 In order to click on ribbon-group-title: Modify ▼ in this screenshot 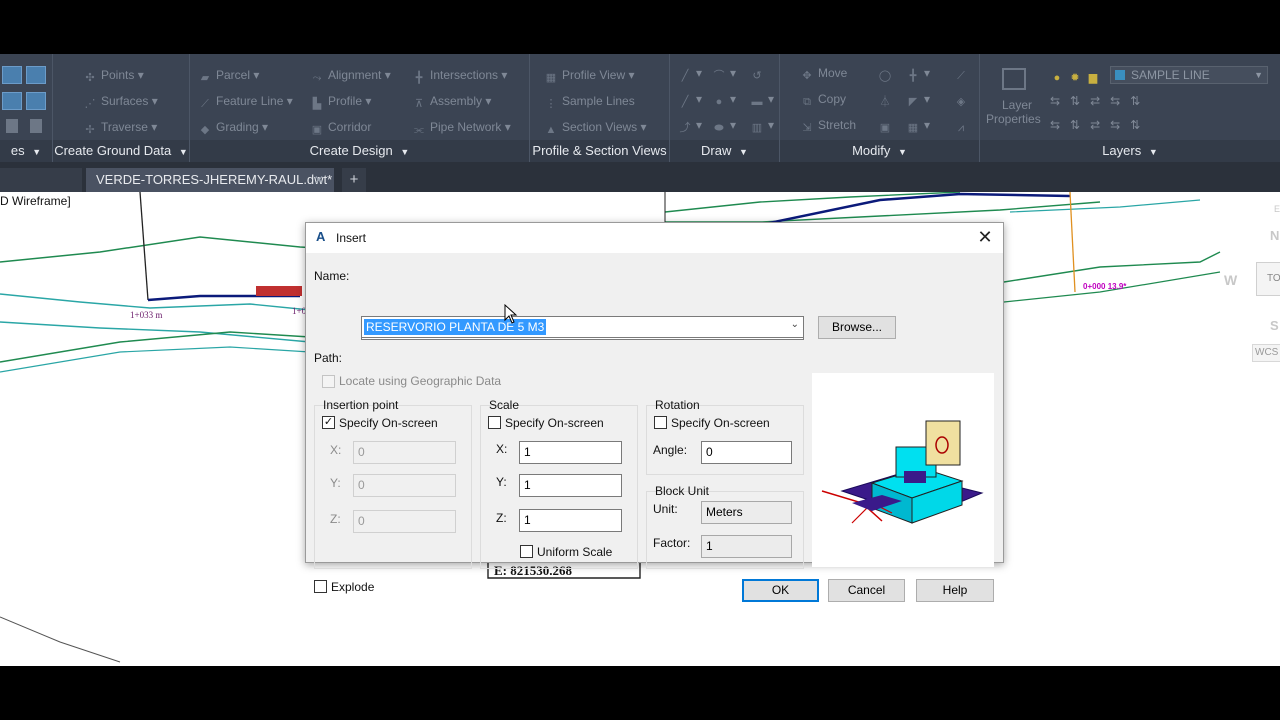, I will do `click(879, 151)`.